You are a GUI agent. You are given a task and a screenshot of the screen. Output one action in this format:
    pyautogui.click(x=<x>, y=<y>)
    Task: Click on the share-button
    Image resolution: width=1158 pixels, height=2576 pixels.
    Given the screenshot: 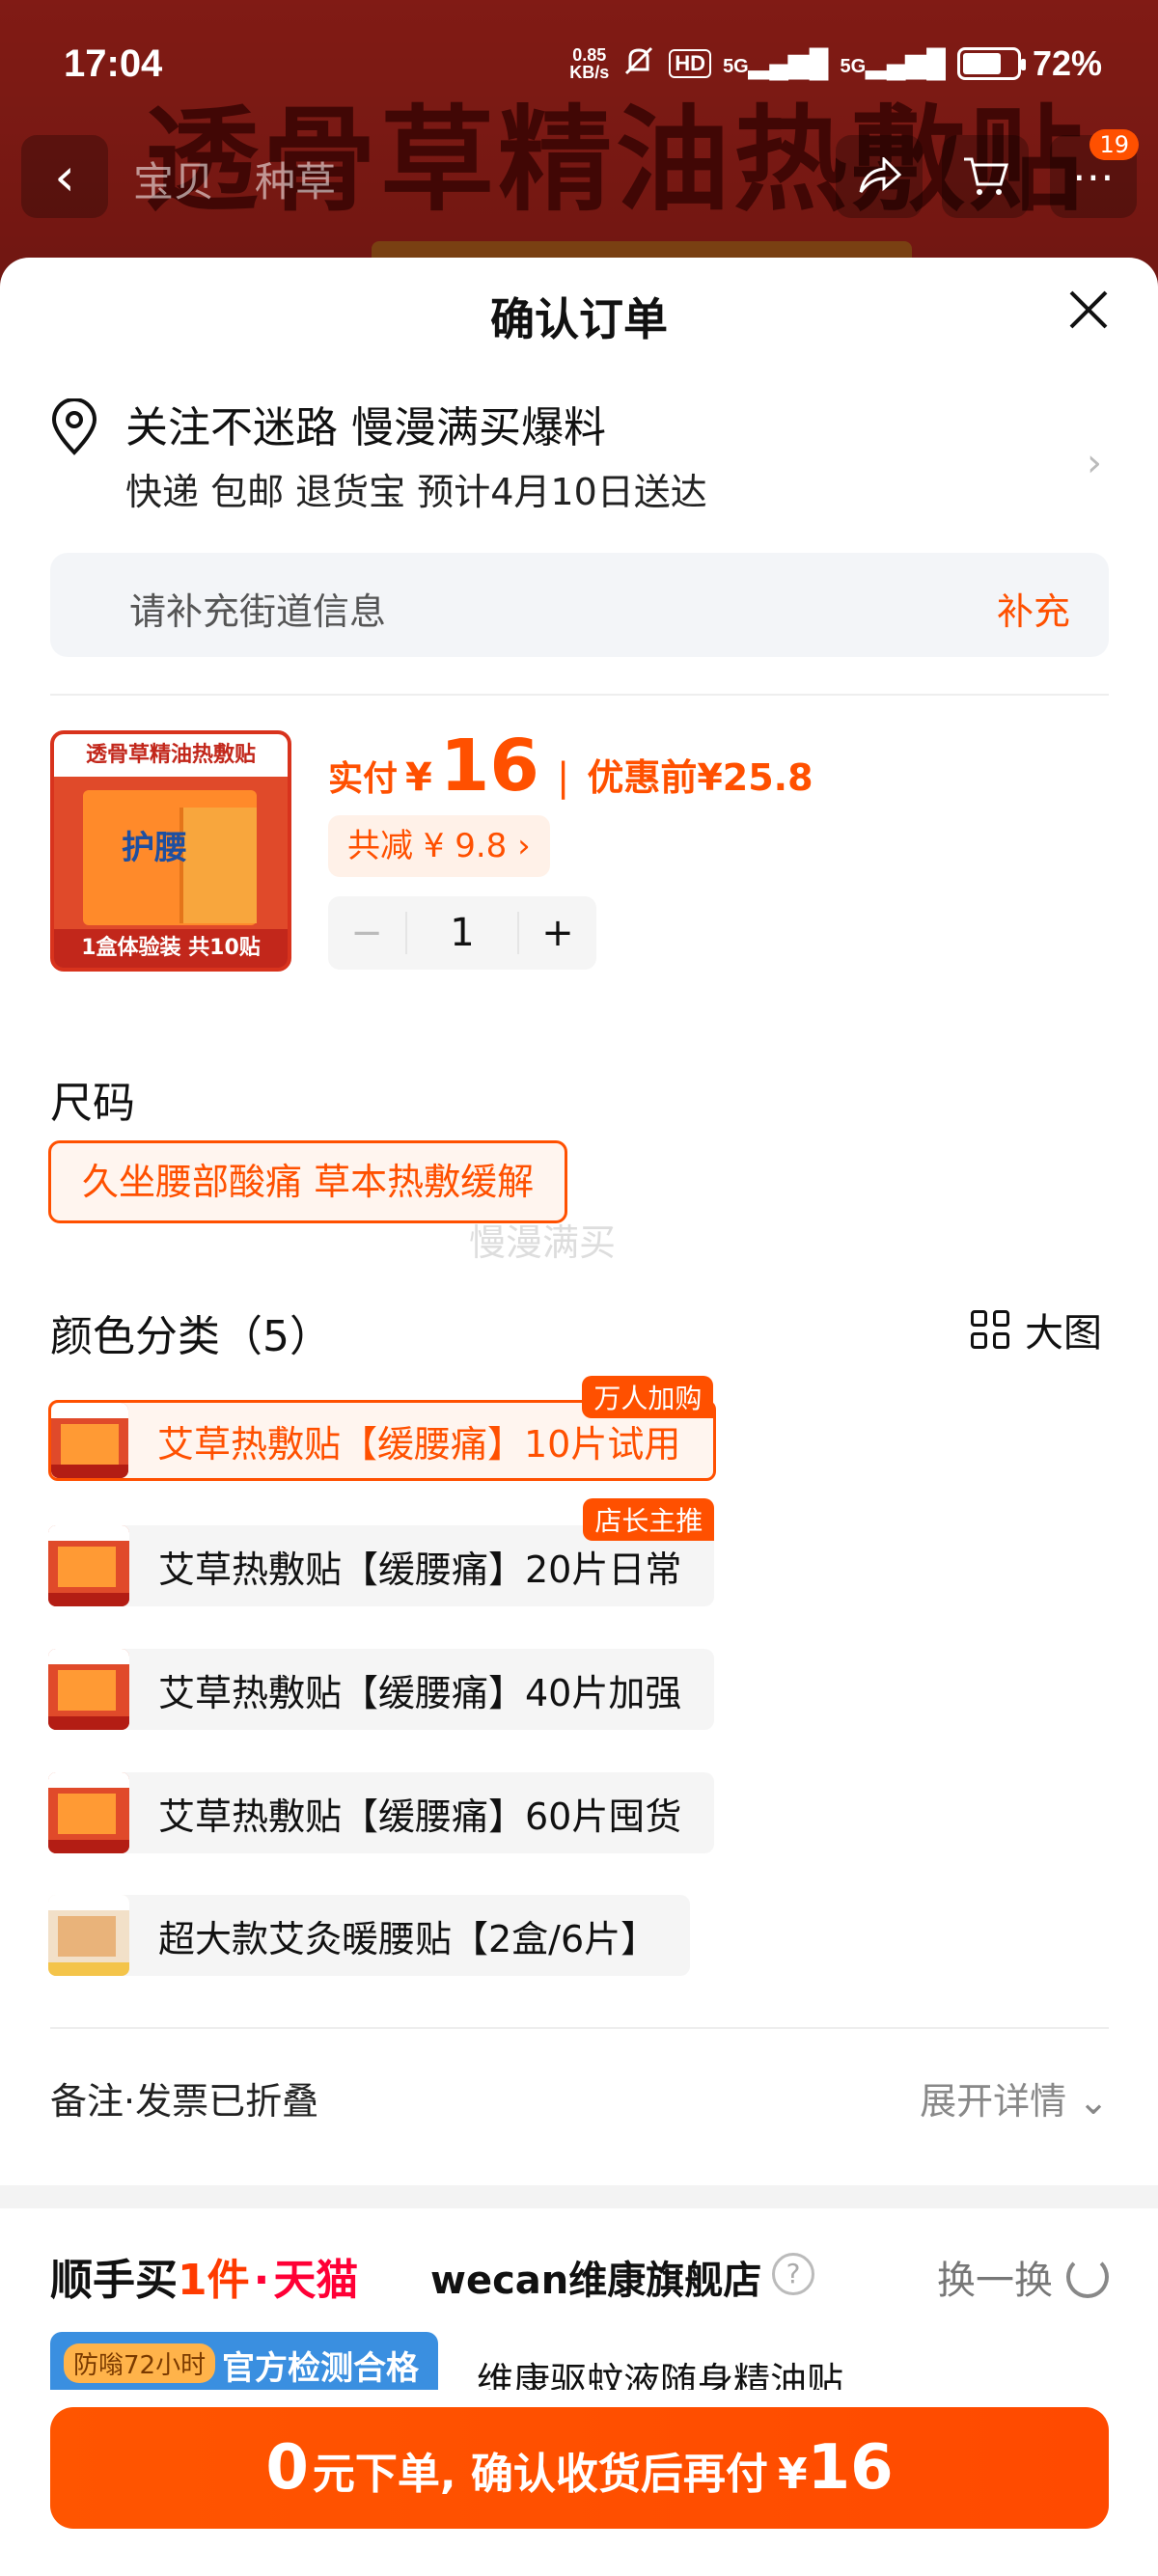 What is the action you would take?
    pyautogui.click(x=879, y=176)
    